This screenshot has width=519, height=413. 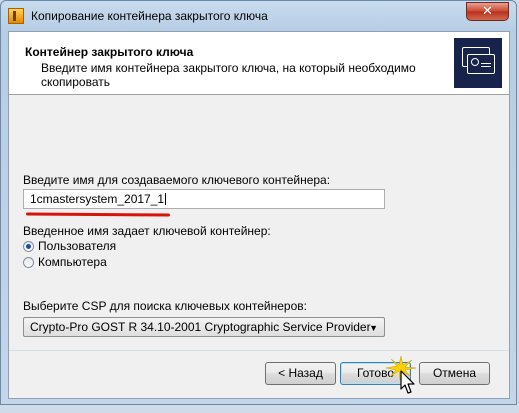 I want to click on container-name-input: 1cmastersystem_2017_1, so click(x=204, y=199).